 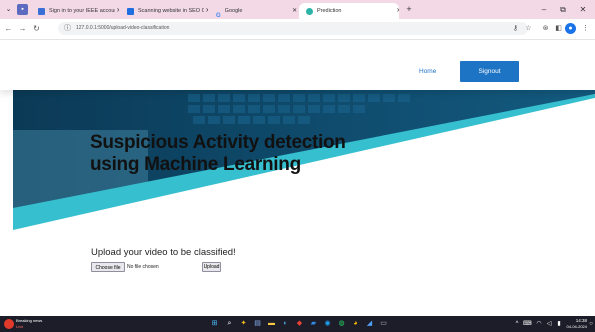 What do you see at coordinates (22, 28) in the screenshot?
I see `forward-icon: →` at bounding box center [22, 28].